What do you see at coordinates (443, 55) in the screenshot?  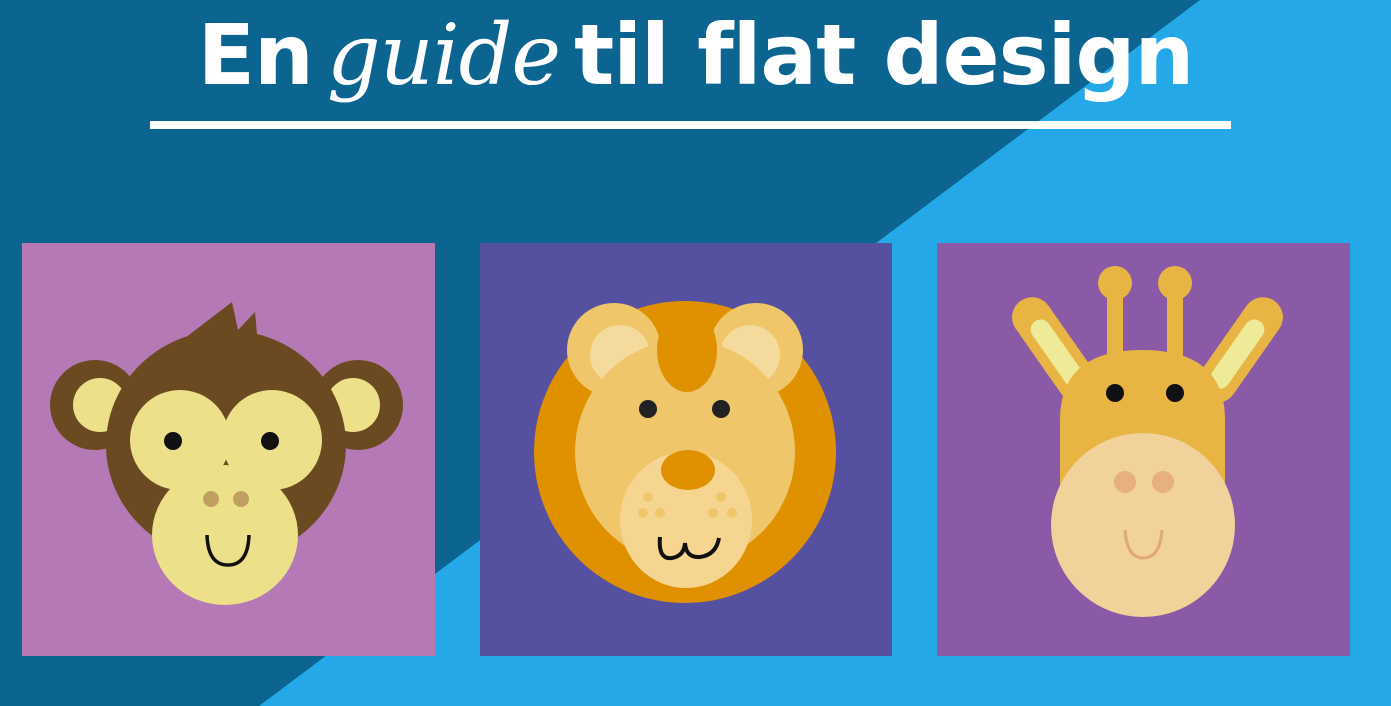 I see `title-emphasis: guide` at bounding box center [443, 55].